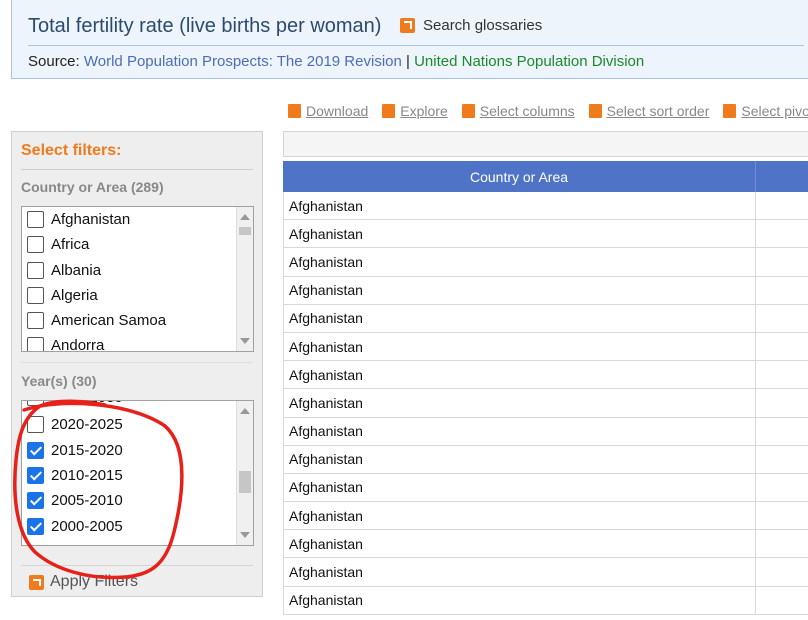 This screenshot has width=808, height=620. I want to click on country-option: Andorra, so click(65, 342).